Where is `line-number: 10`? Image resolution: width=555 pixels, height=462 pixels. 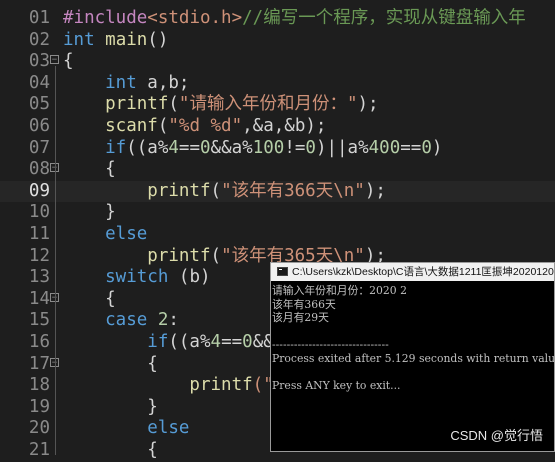
line-number: 10 is located at coordinates (39, 212).